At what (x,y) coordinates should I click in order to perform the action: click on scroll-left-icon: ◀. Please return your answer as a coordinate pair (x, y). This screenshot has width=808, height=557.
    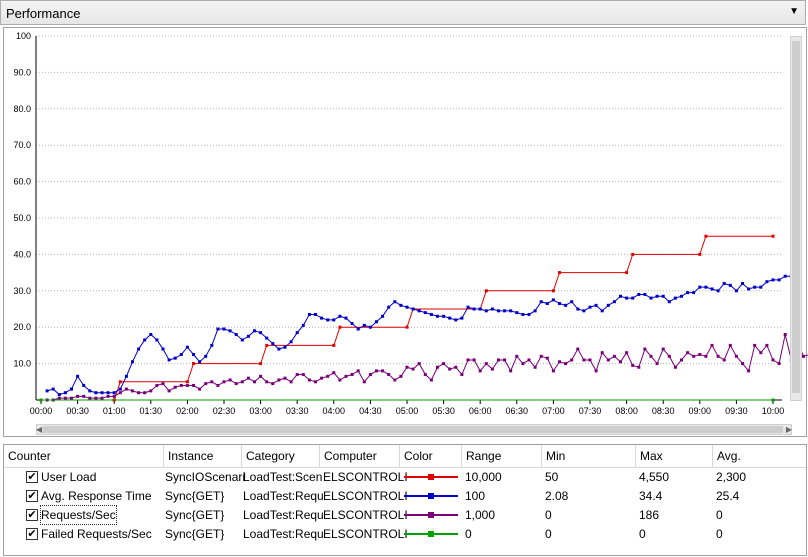
    Looking at the image, I should click on (39, 429).